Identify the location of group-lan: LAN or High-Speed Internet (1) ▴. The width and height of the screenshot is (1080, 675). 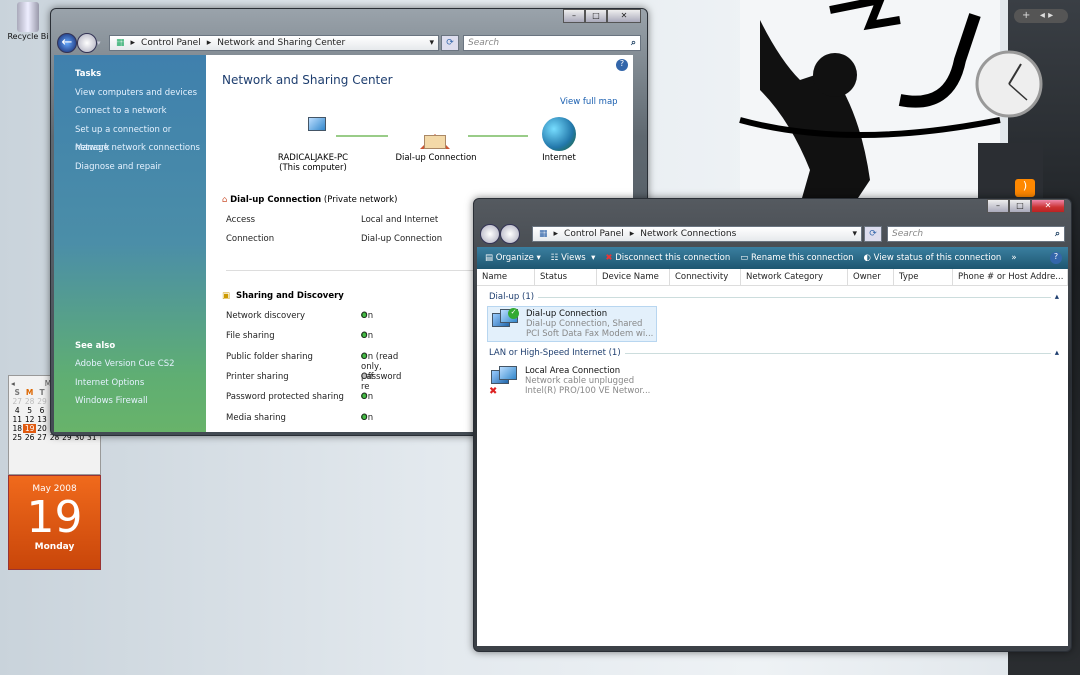
(774, 353).